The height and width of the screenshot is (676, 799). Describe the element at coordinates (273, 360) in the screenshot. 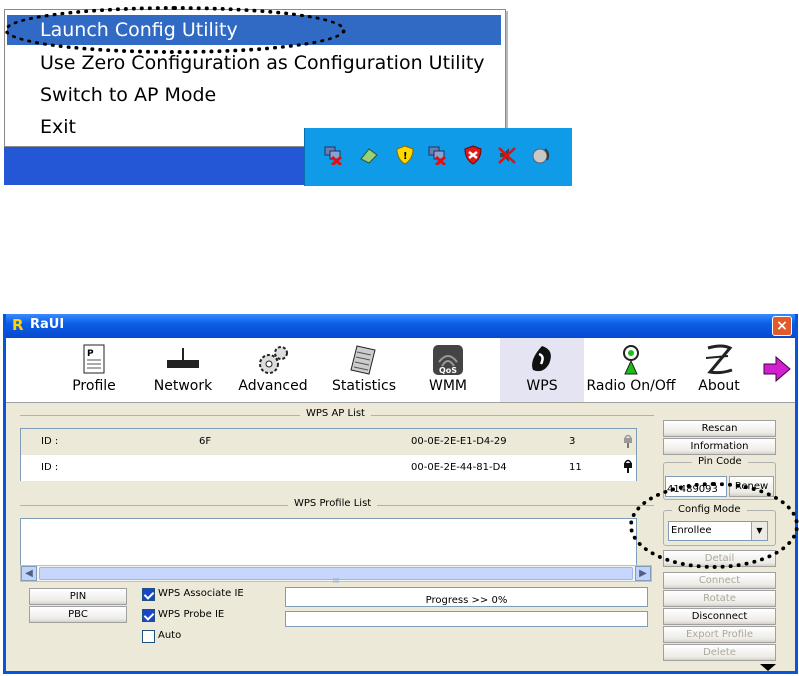

I see `gears-icon` at that location.